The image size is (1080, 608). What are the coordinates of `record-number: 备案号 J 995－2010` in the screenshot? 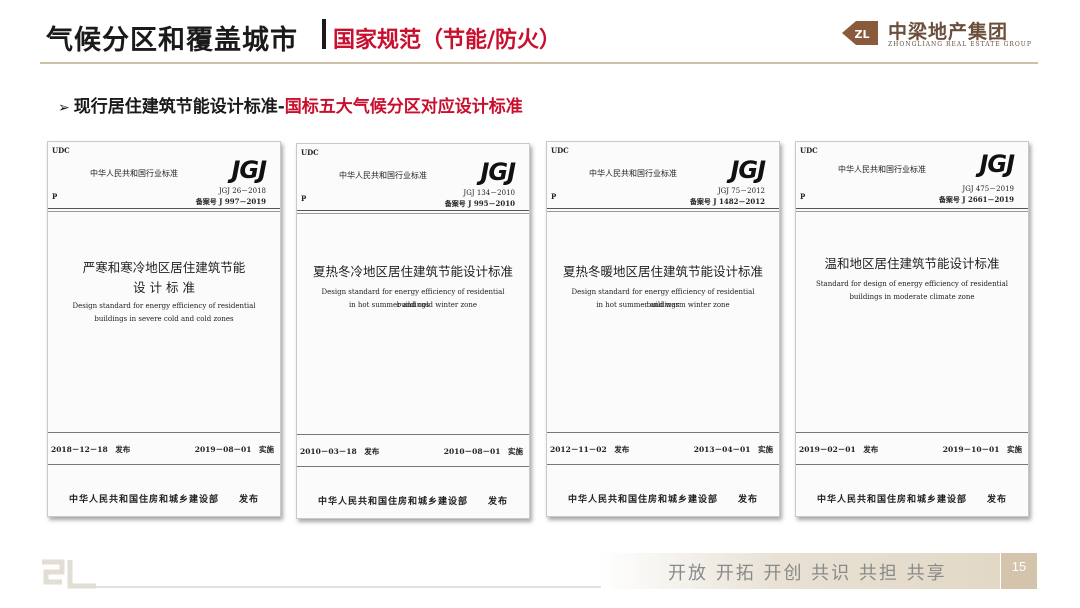 It's located at (479, 203).